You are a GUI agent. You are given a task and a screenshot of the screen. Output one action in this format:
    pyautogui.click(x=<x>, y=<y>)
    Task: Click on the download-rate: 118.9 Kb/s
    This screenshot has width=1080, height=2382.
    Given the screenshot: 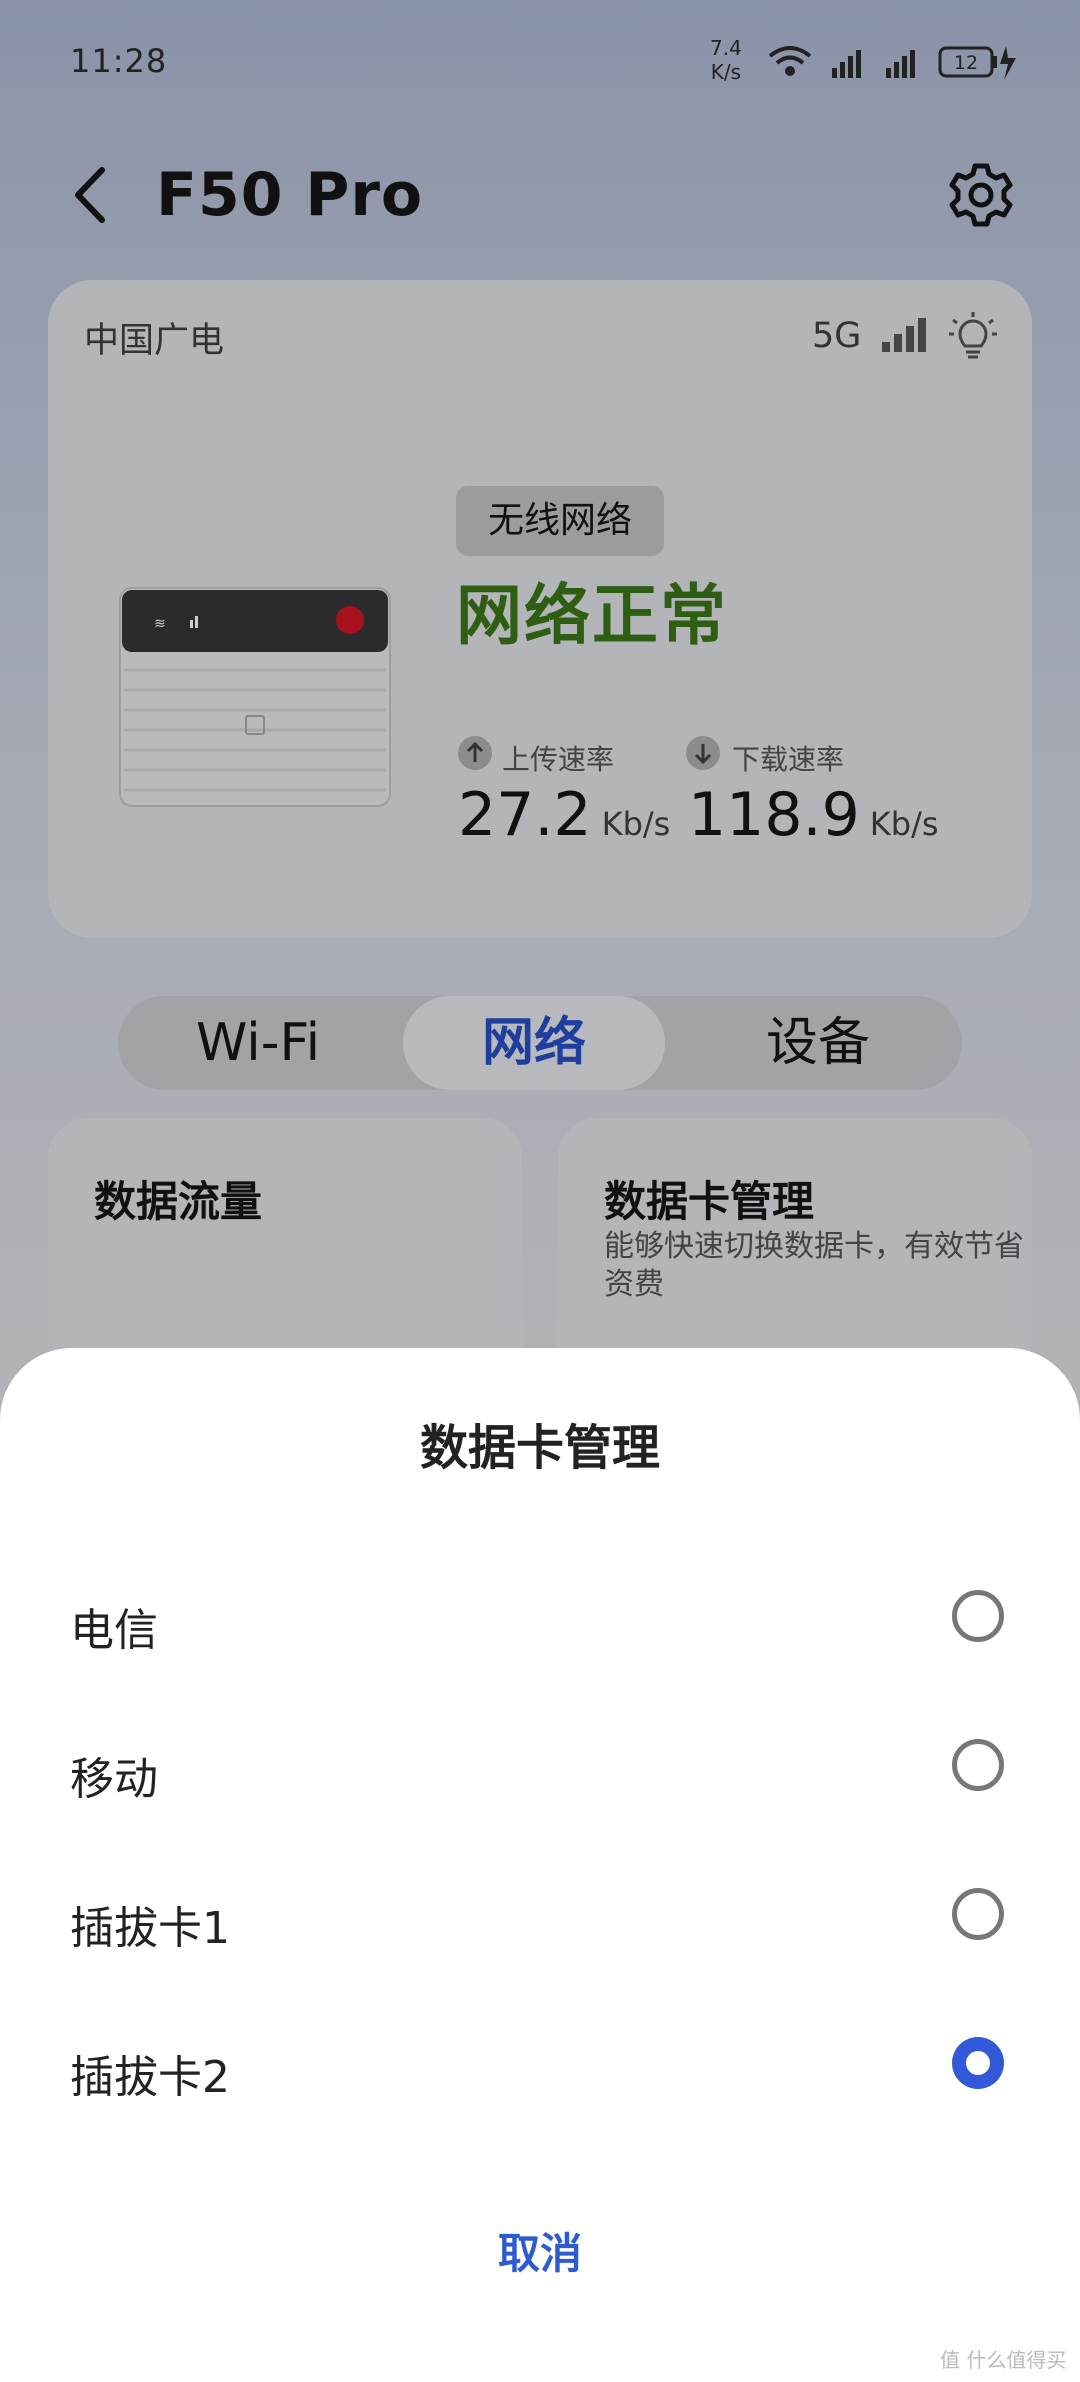 What is the action you would take?
    pyautogui.click(x=813, y=815)
    